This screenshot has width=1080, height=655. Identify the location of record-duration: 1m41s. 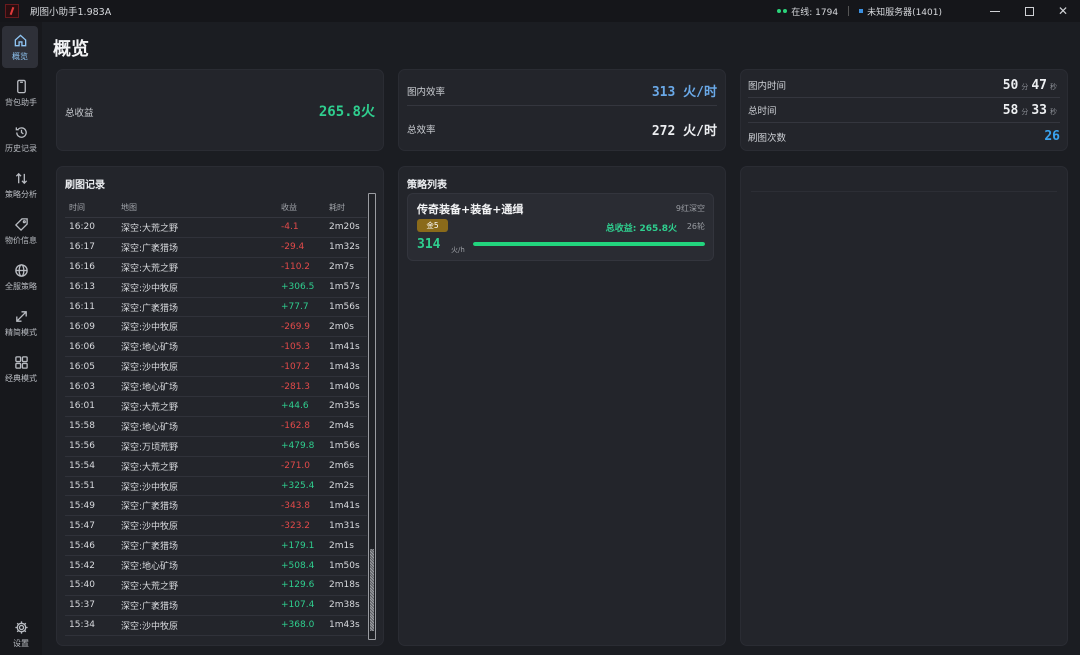
(344, 346).